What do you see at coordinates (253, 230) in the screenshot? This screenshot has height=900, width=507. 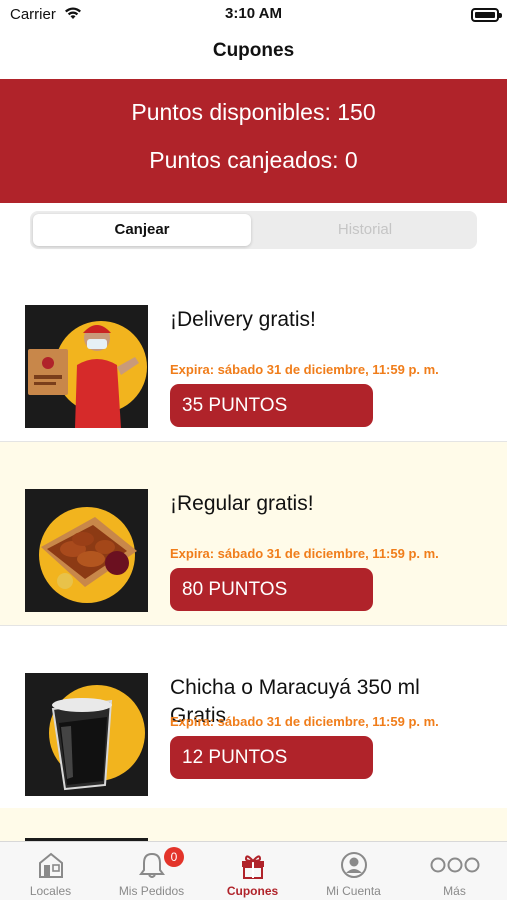 I see `segmented-control: Canjear Historial` at bounding box center [253, 230].